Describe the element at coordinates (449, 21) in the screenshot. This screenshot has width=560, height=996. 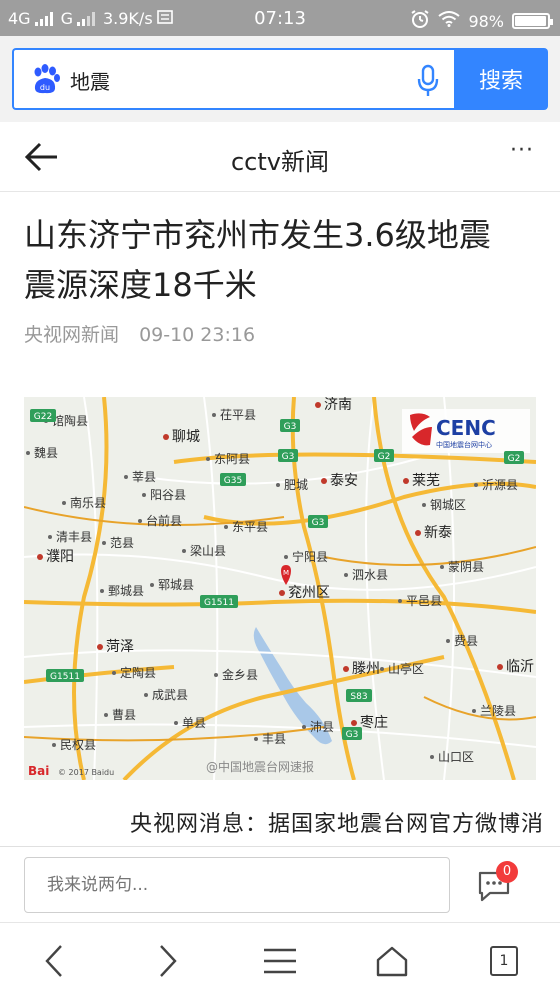
I see `wifi-icon` at that location.